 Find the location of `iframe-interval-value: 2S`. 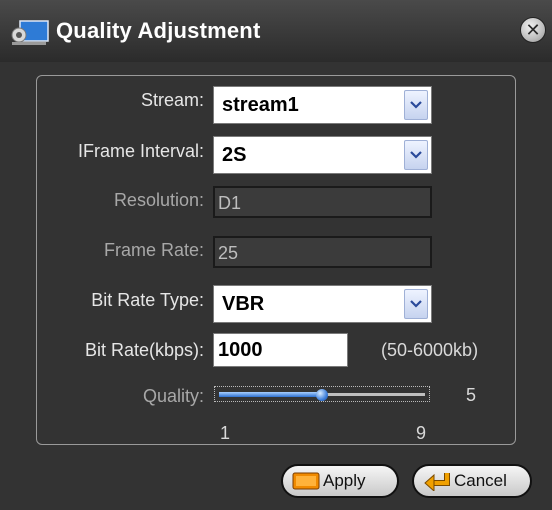

iframe-interval-value: 2S is located at coordinates (234, 155).